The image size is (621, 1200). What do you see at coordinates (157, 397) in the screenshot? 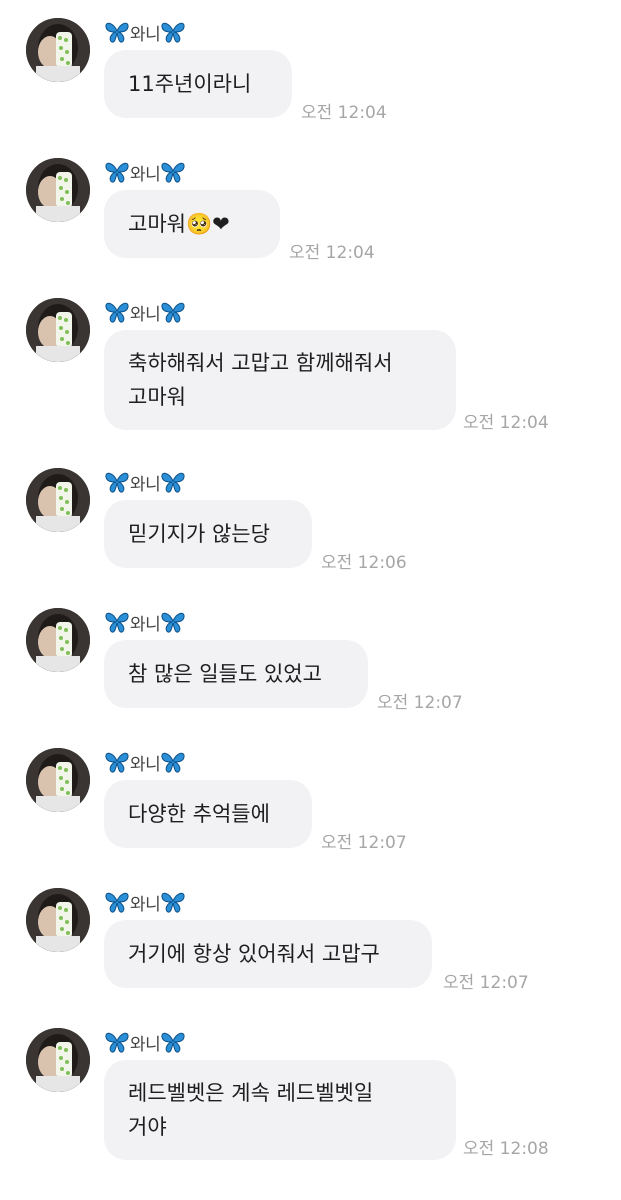
I see `message-text-line: 고마워` at bounding box center [157, 397].